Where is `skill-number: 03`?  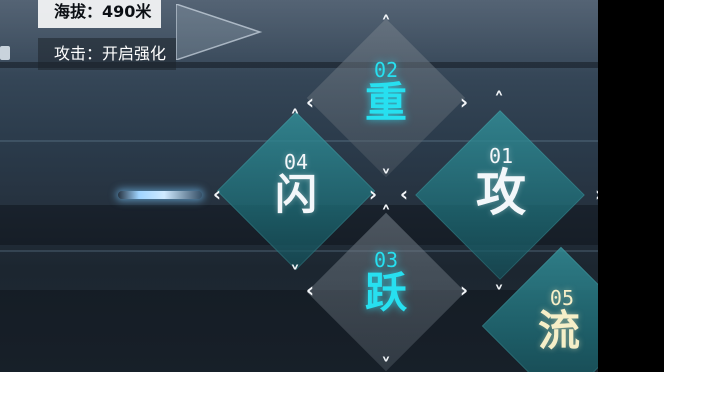 skill-number: 03 is located at coordinates (386, 260).